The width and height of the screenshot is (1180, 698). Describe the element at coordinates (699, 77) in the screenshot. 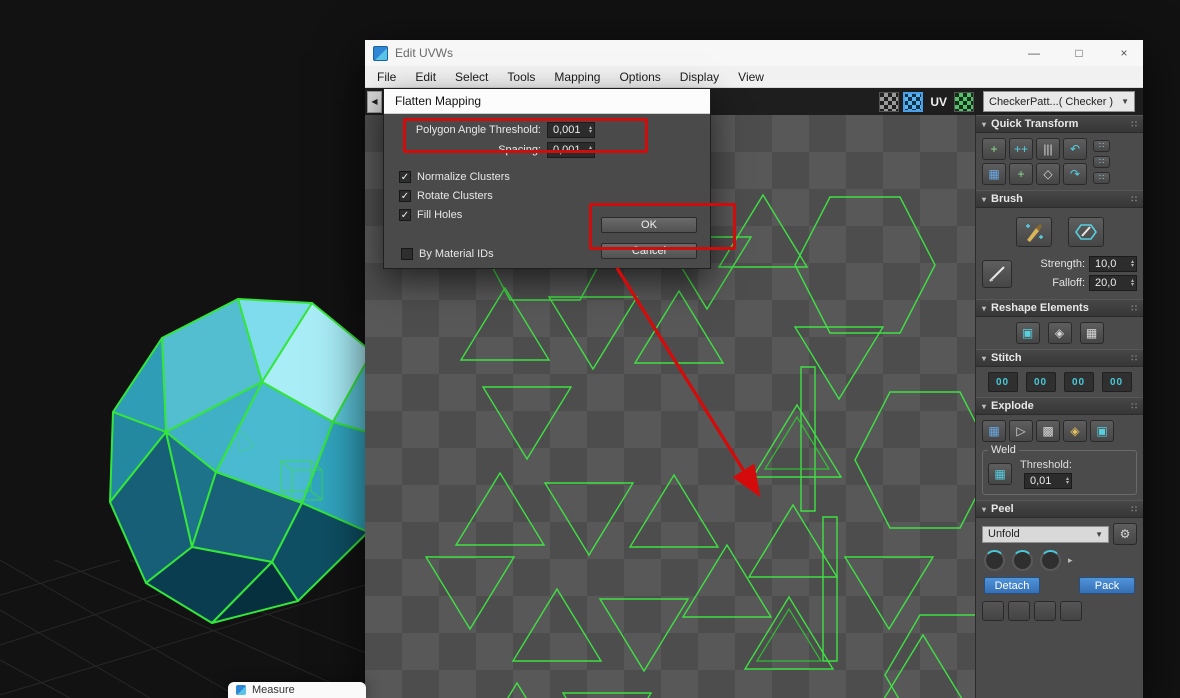

I see `menu-display: Display` at that location.